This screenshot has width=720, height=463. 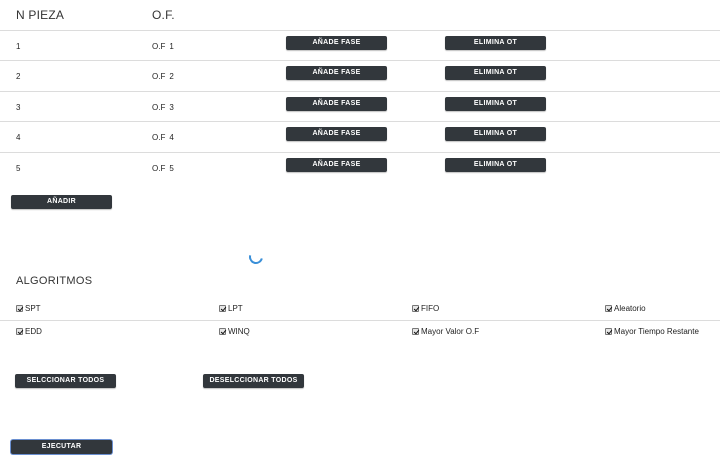 What do you see at coordinates (256, 257) in the screenshot?
I see `loading-spinner-icon` at bounding box center [256, 257].